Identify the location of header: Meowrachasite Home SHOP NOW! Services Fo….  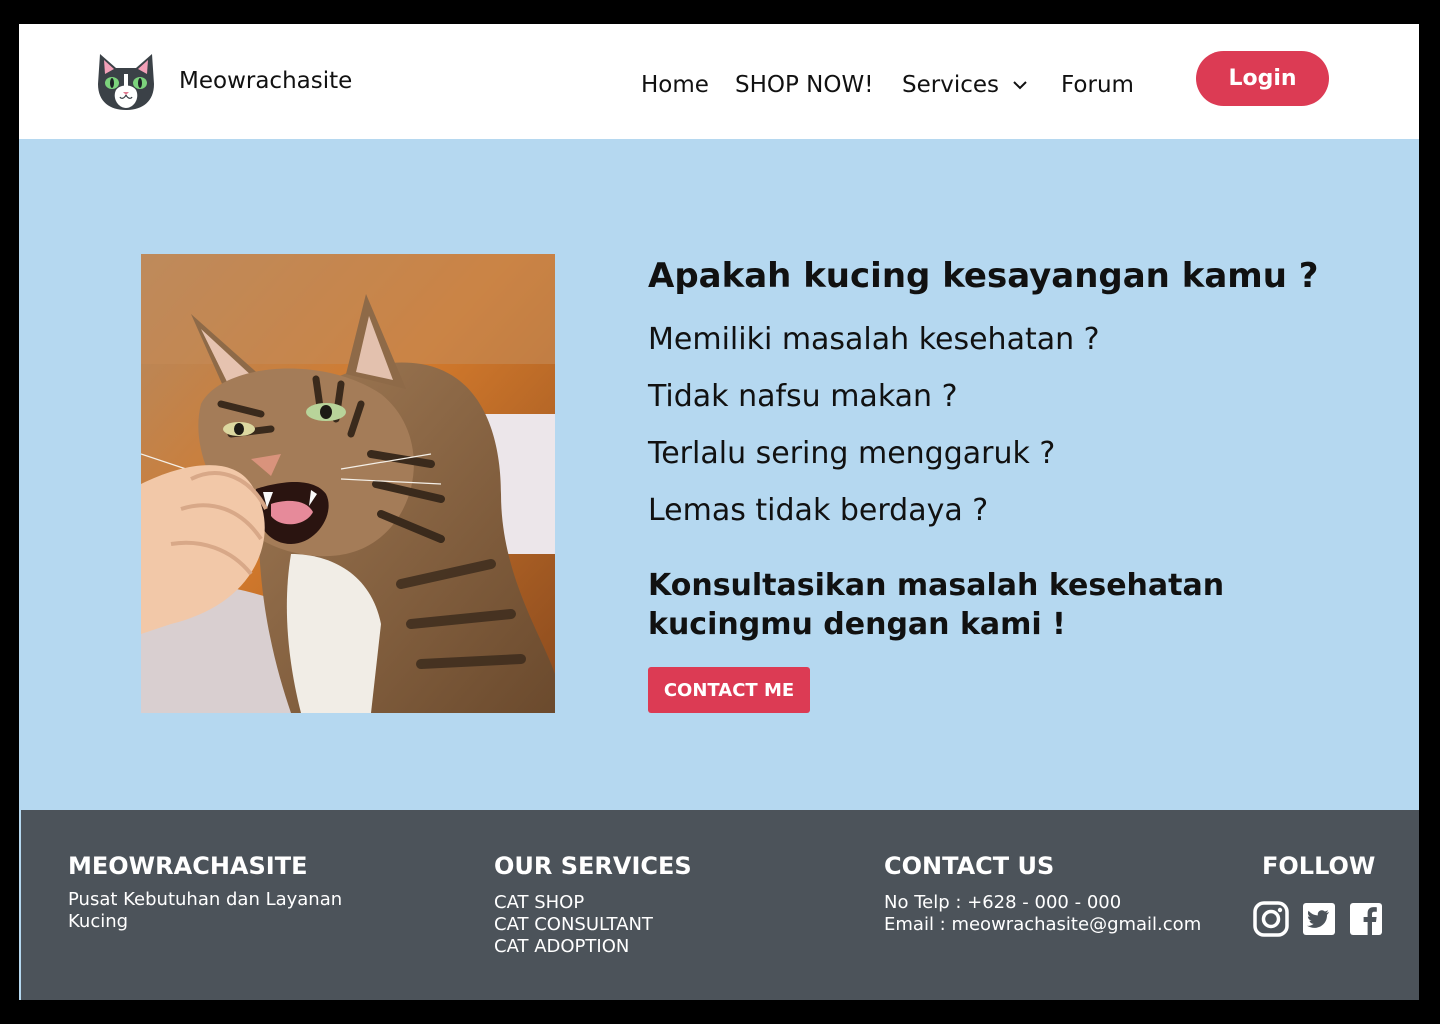
(719, 81).